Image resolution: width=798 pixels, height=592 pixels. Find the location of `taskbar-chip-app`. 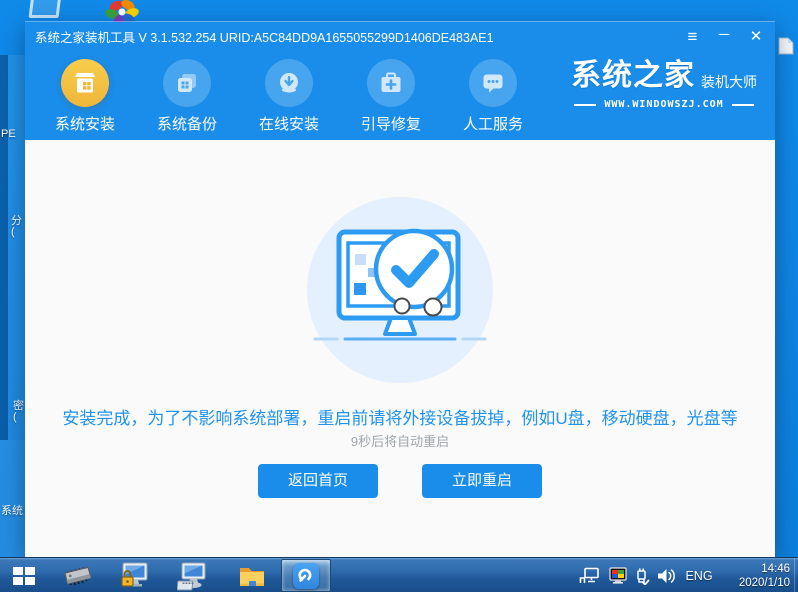

taskbar-chip-app is located at coordinates (78, 575).